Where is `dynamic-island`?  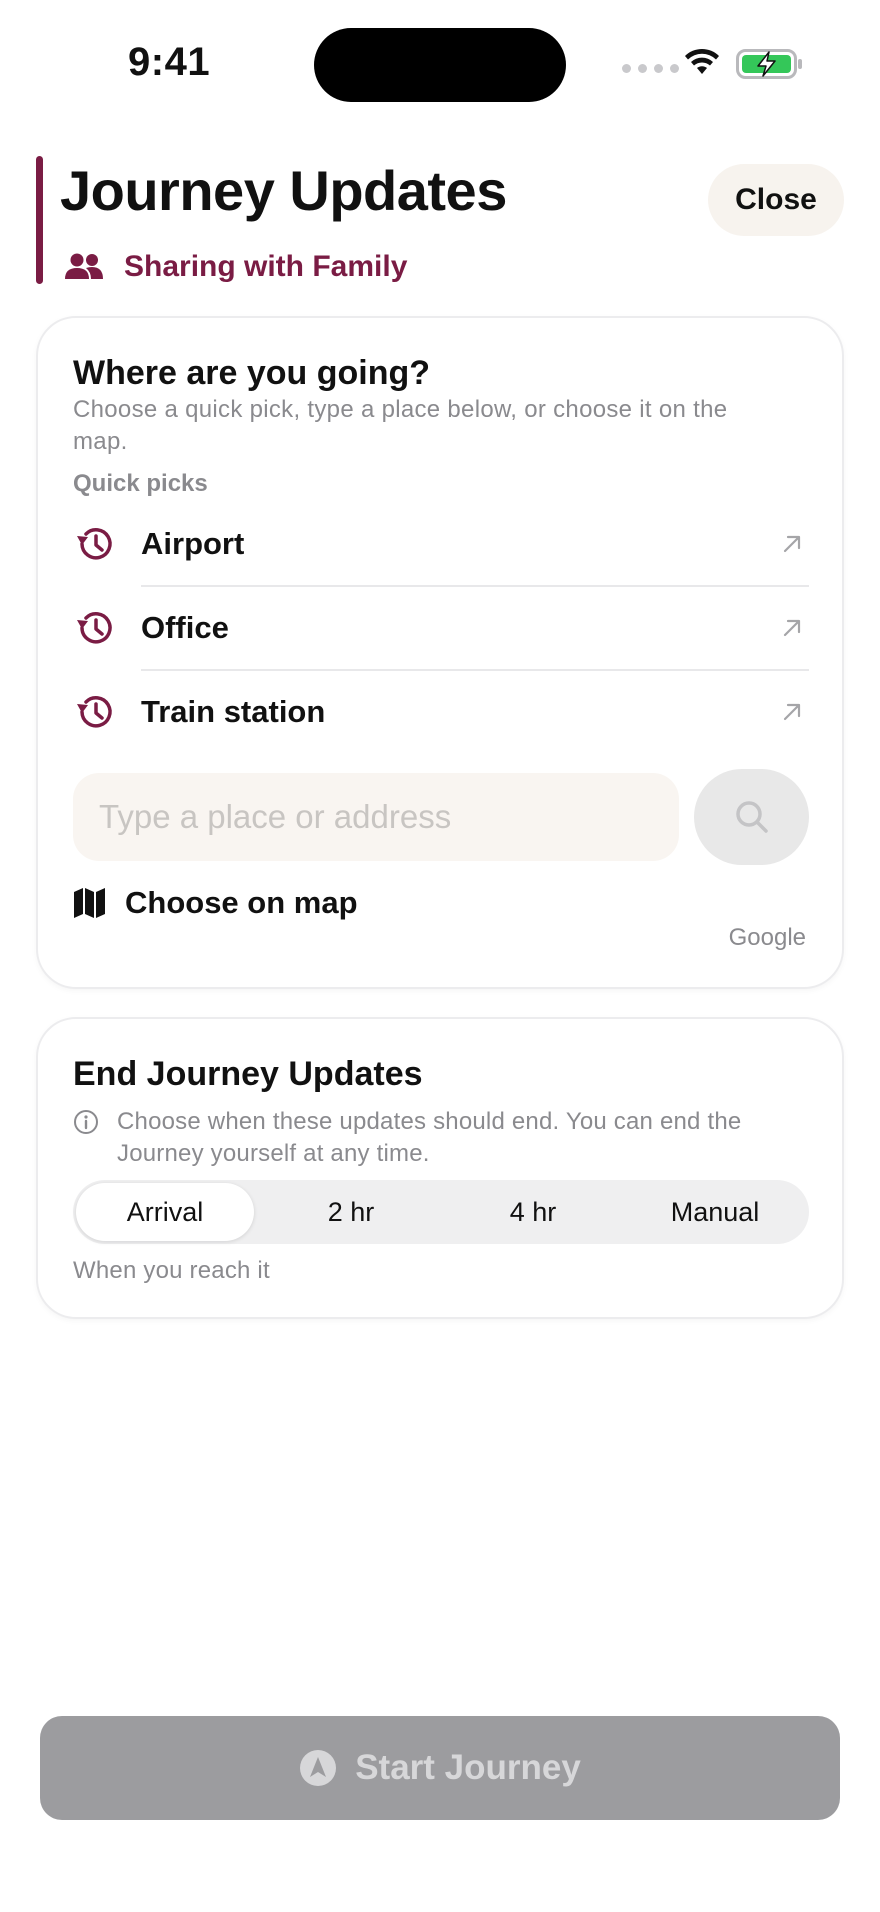 dynamic-island is located at coordinates (440, 65).